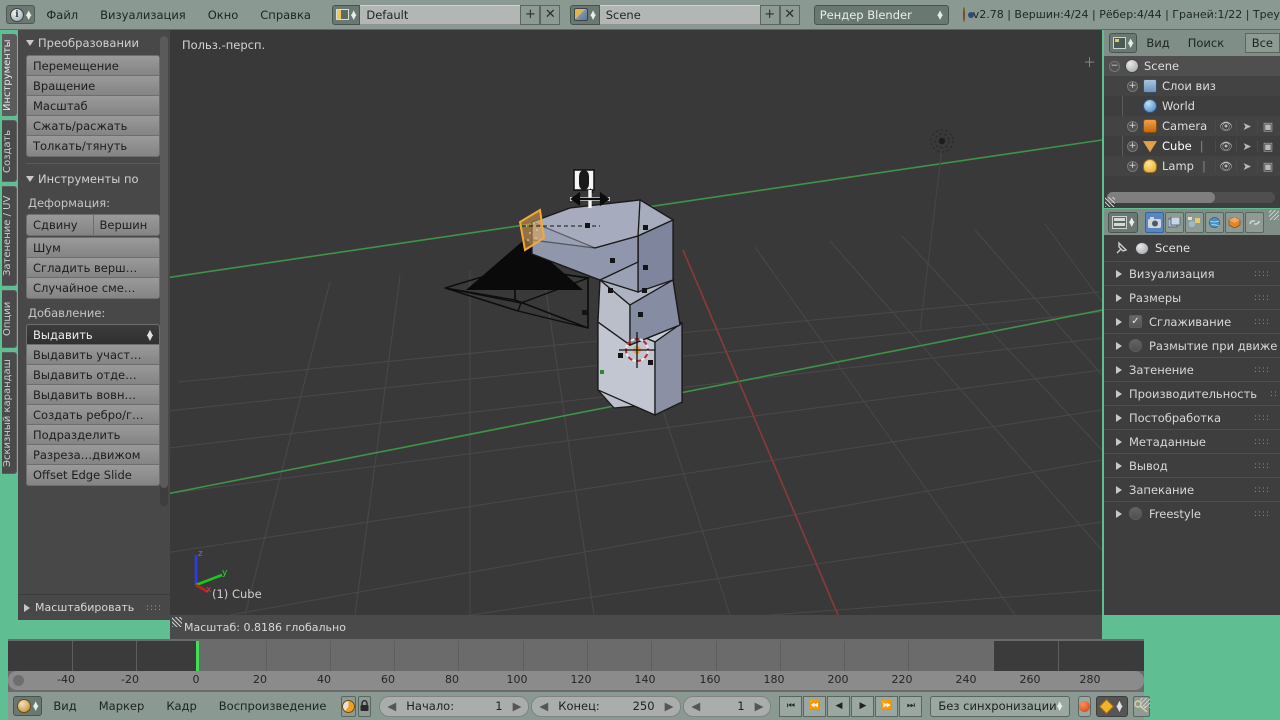 Image resolution: width=1280 pixels, height=720 pixels. I want to click on outliner-row-world: World, so click(1192, 106).